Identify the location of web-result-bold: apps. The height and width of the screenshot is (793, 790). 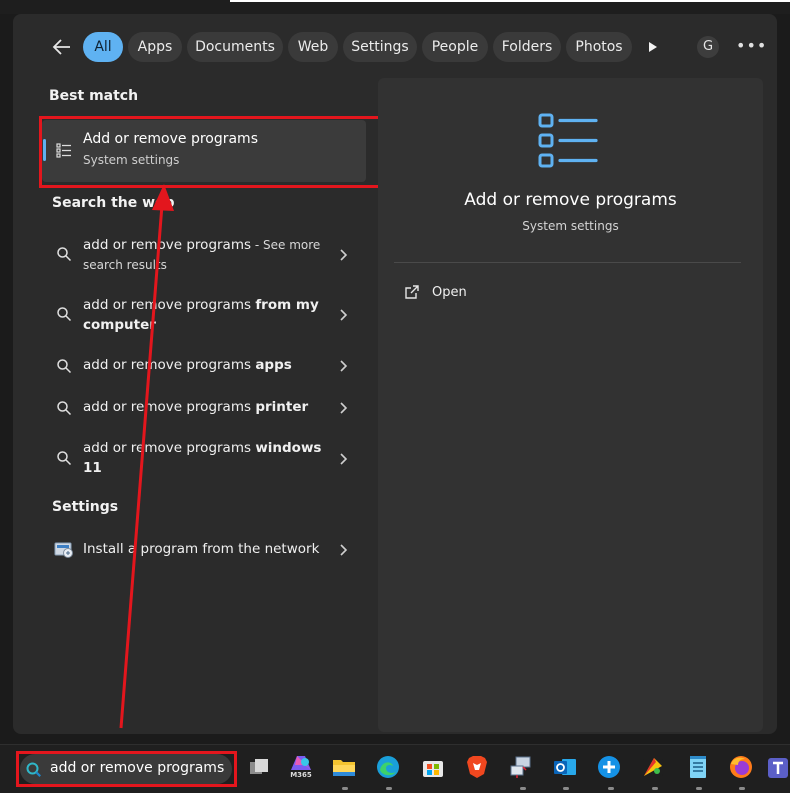
(273, 365).